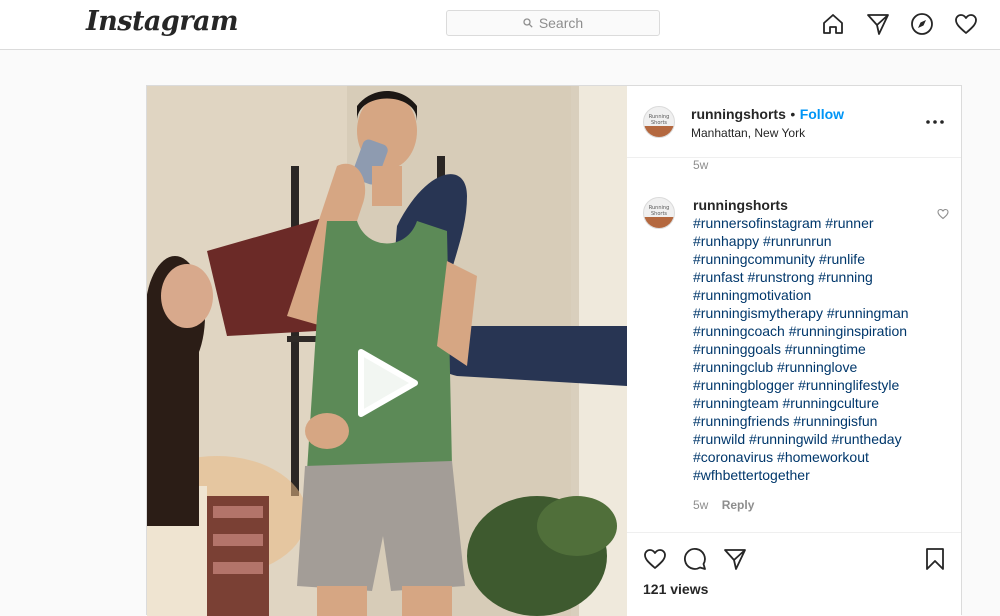 This screenshot has width=1000, height=616. I want to click on more-options-icon, so click(935, 122).